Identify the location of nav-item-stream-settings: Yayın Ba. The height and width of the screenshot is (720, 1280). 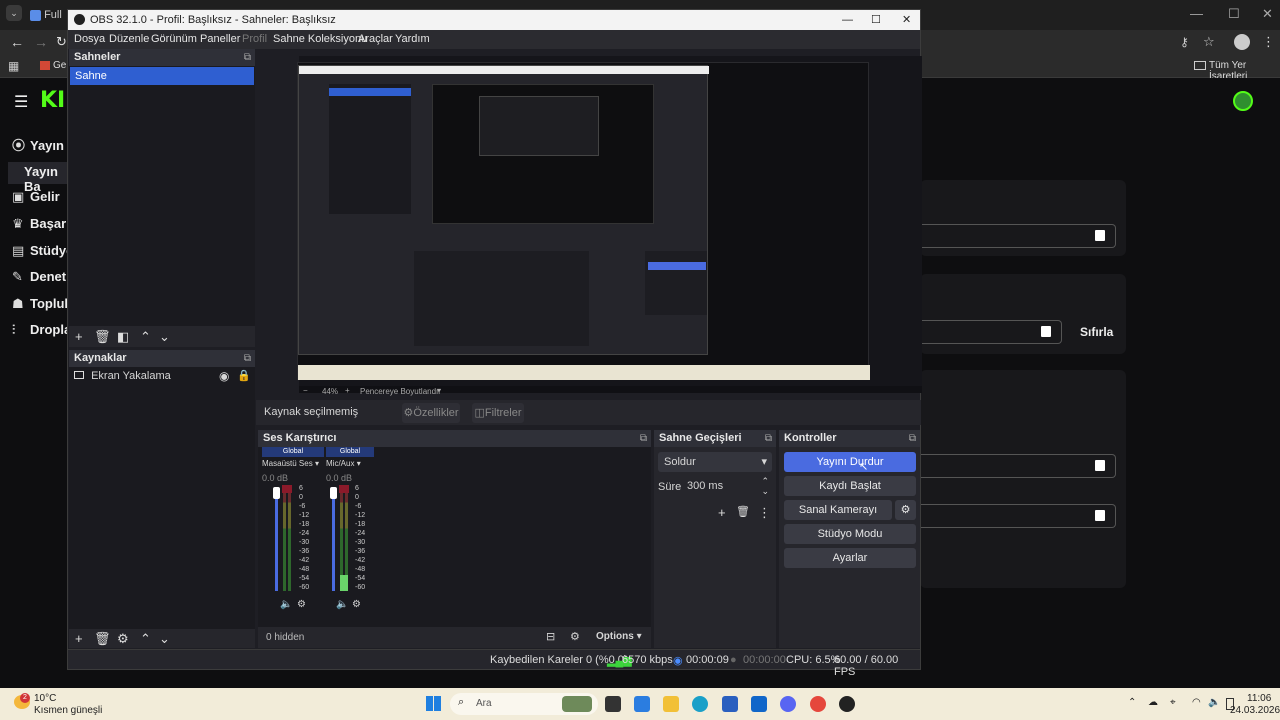
(38, 178).